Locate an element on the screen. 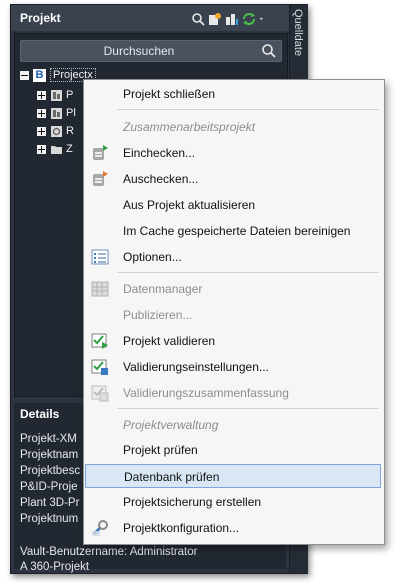 The image size is (412, 584). details-line: P&ID-Proje is located at coordinates (49, 487).